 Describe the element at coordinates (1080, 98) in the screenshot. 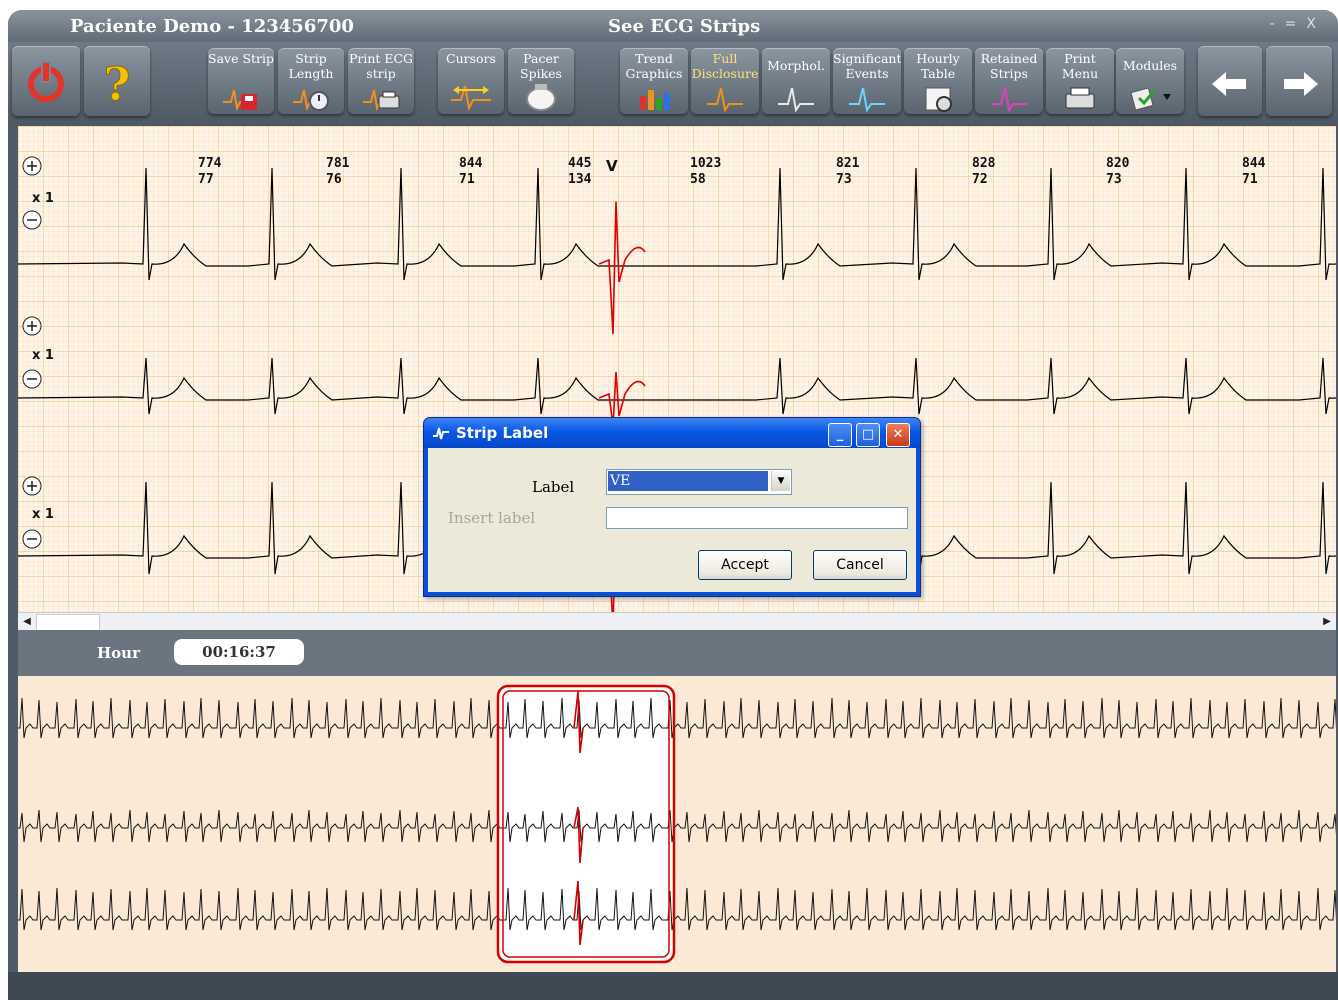

I see `print-menu-icon` at that location.